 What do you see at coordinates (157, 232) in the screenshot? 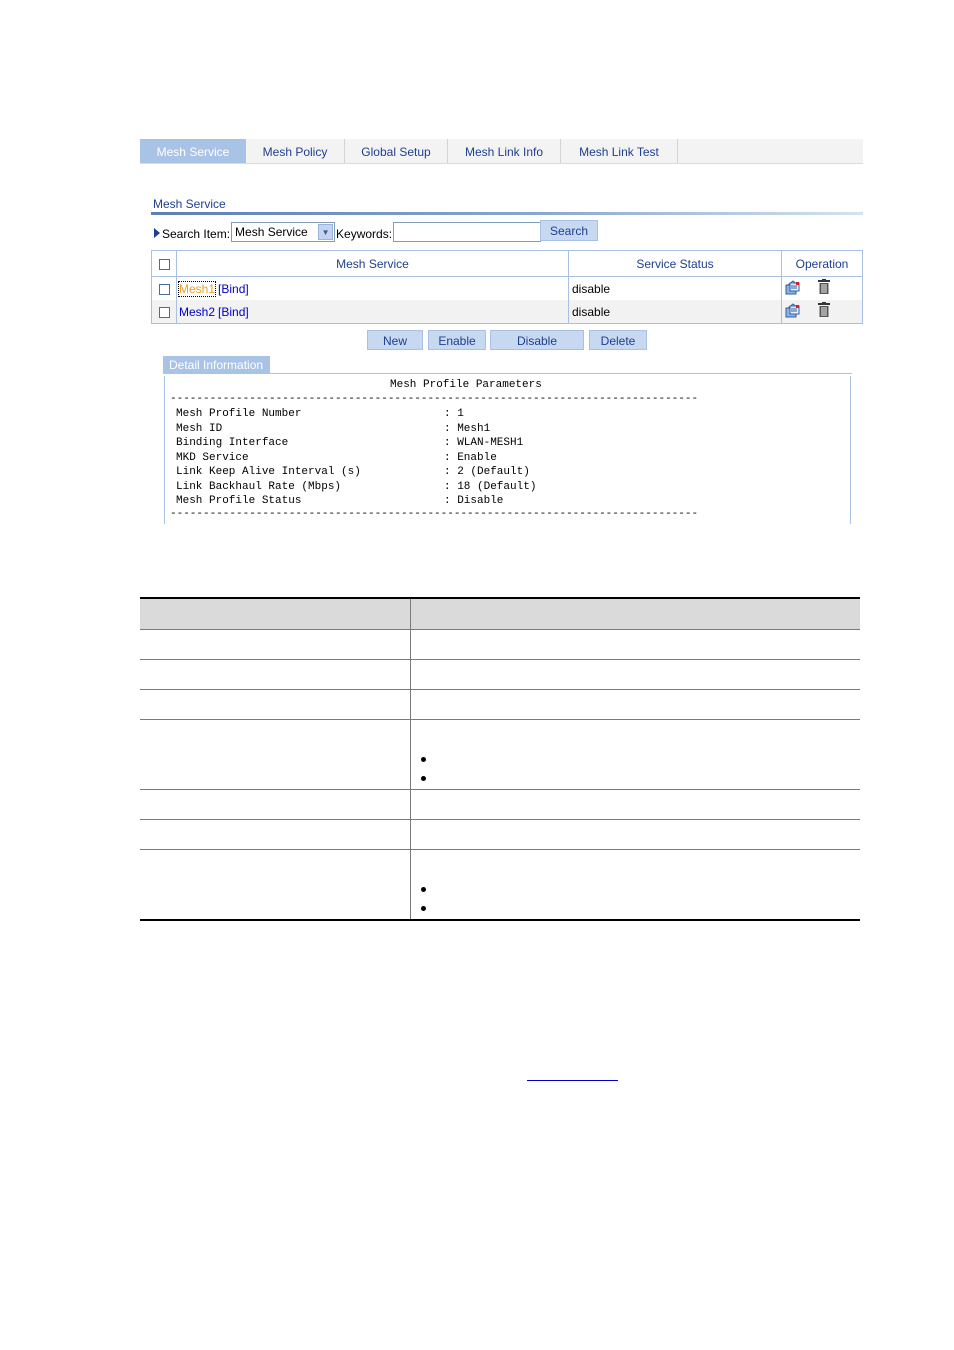
I see `arrow-right-icon` at bounding box center [157, 232].